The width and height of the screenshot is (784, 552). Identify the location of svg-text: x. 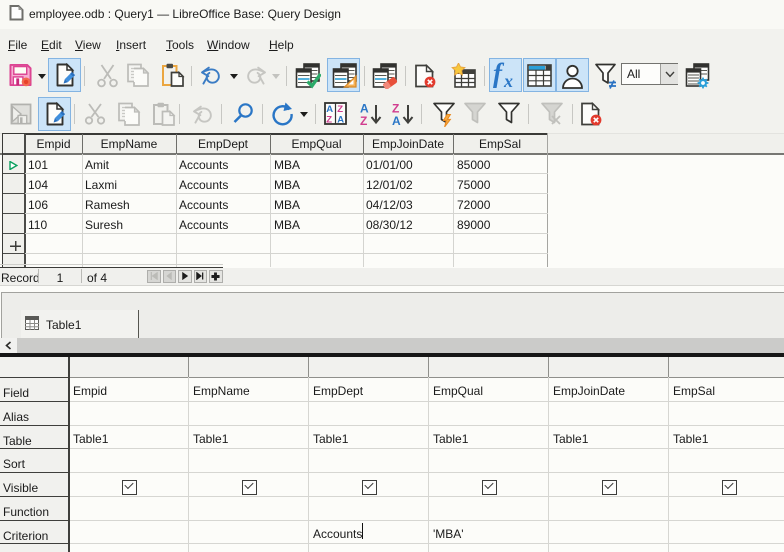
(508, 80).